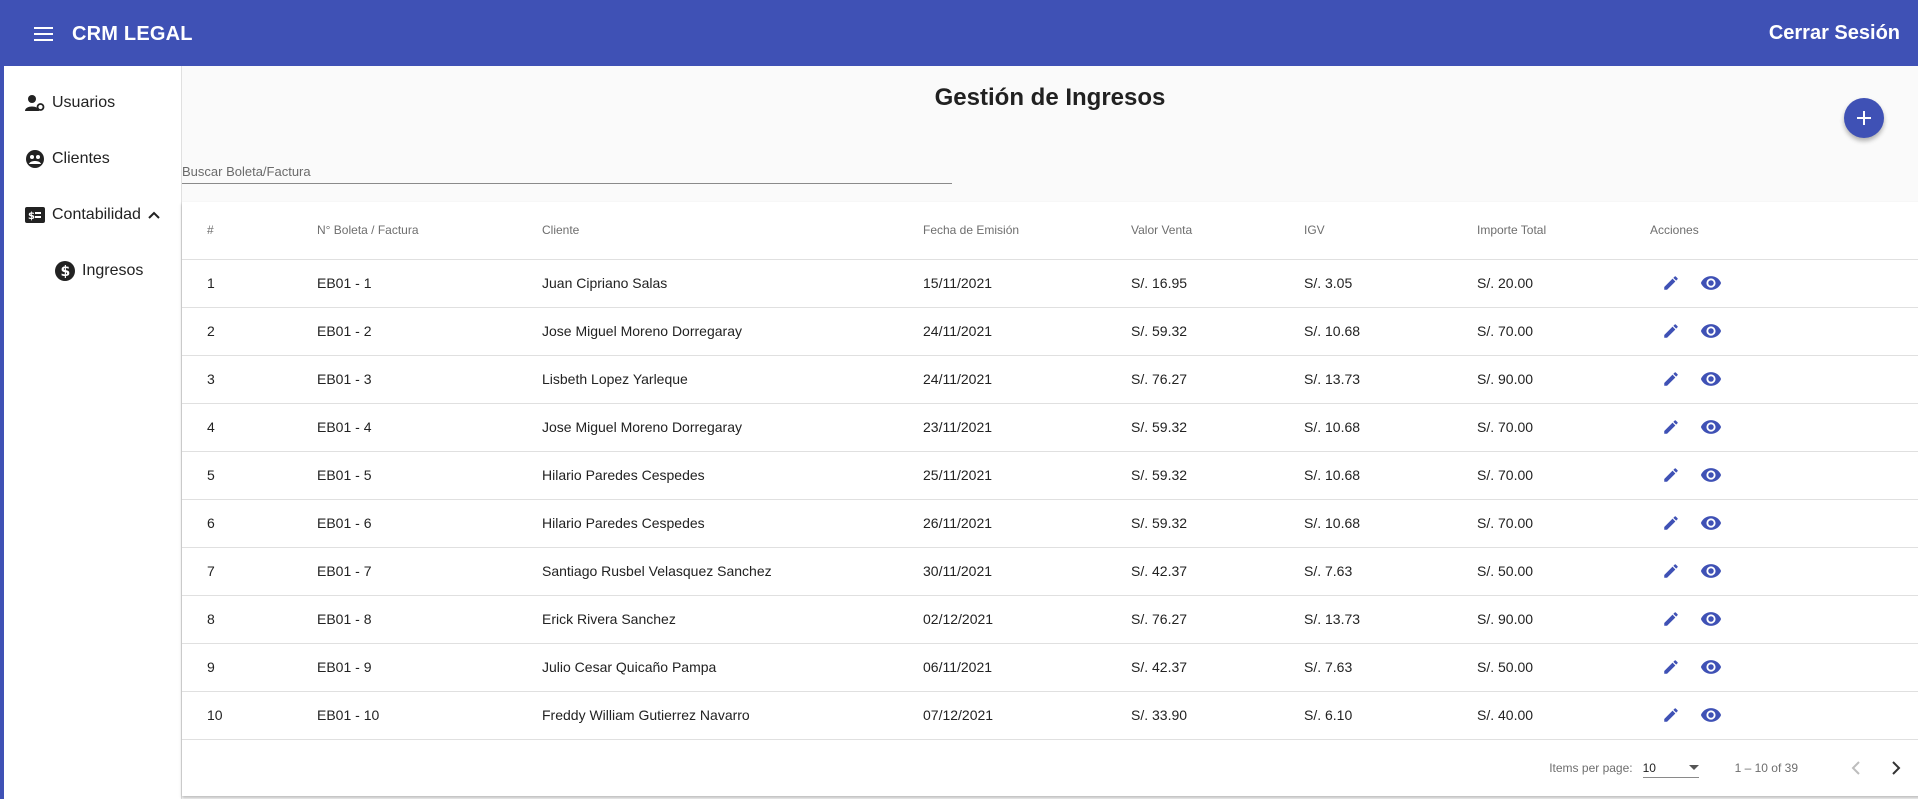 The image size is (1918, 799). I want to click on total-amount-cell: S/. 70.00, so click(1563, 475).